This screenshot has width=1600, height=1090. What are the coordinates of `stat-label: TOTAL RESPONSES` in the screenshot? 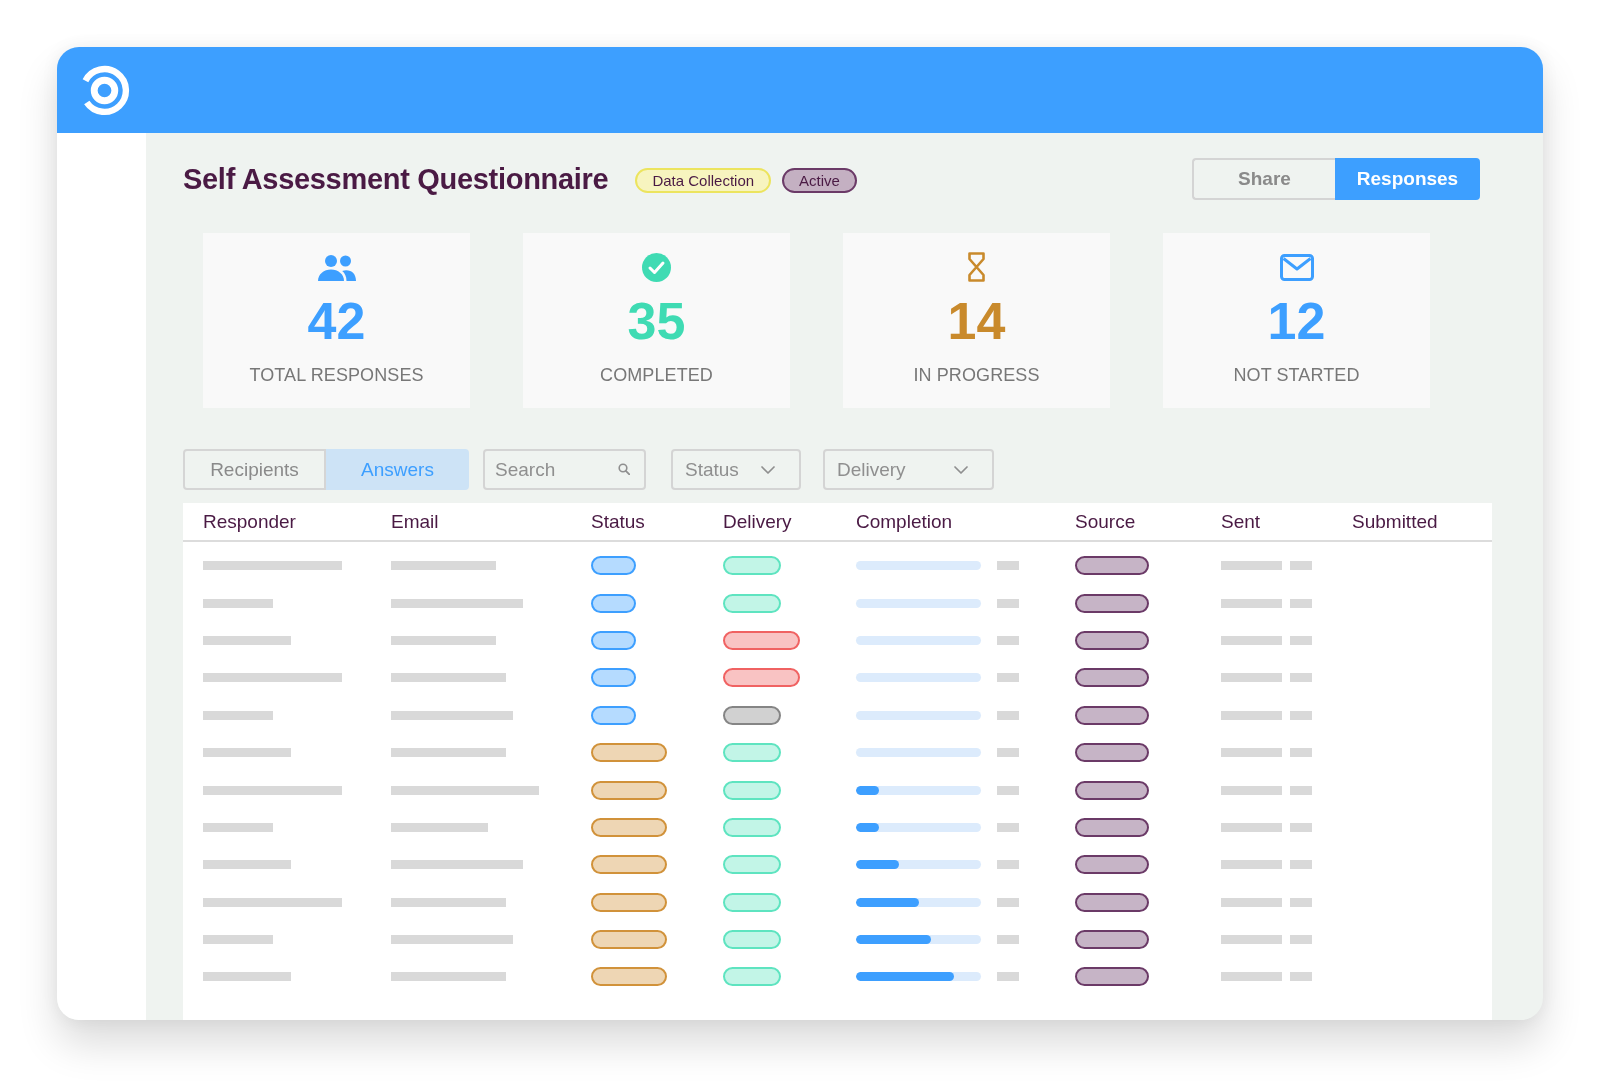 It's located at (336, 375).